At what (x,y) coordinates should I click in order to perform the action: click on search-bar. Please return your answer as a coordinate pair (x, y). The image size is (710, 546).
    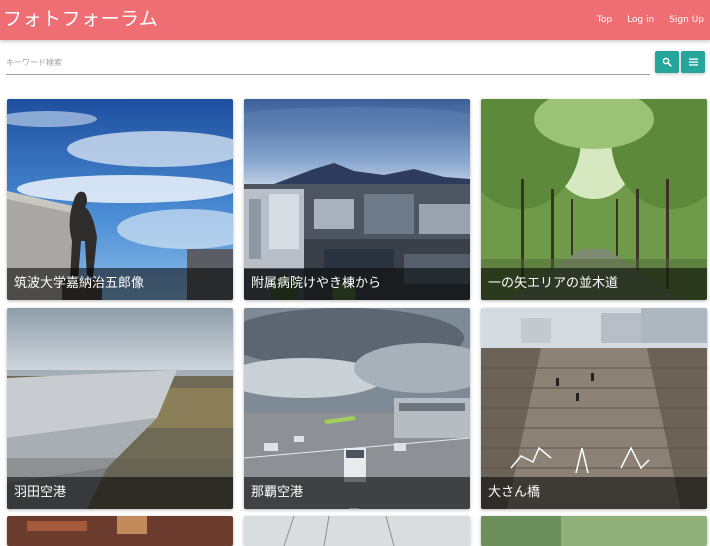
    Looking at the image, I should click on (356, 63).